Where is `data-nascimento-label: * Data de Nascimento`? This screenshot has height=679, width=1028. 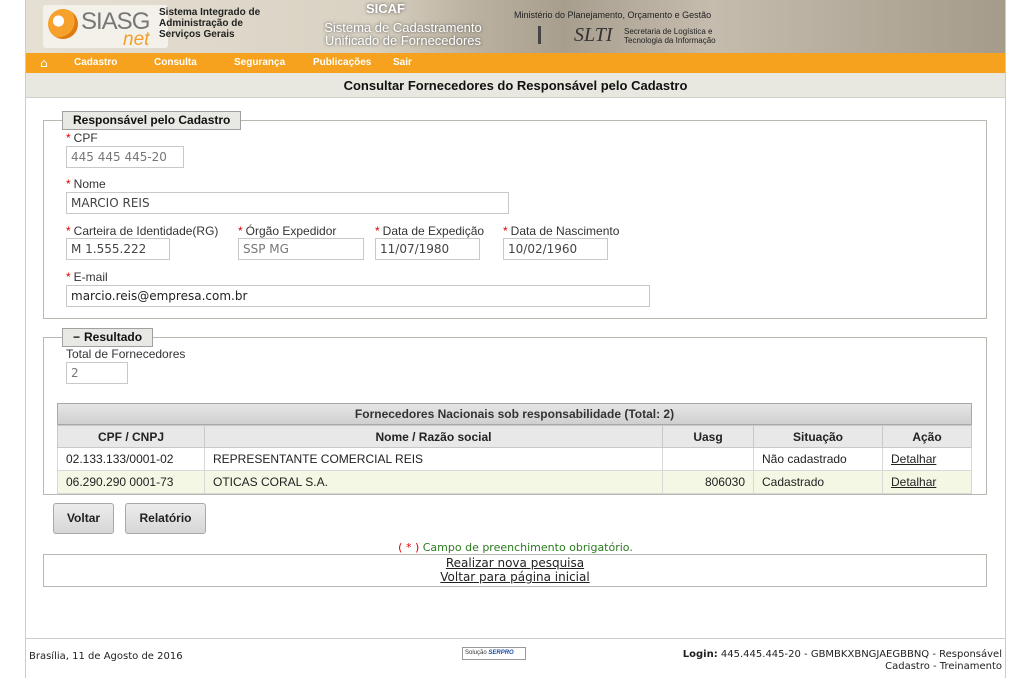
data-nascimento-label: * Data de Nascimento is located at coordinates (561, 231).